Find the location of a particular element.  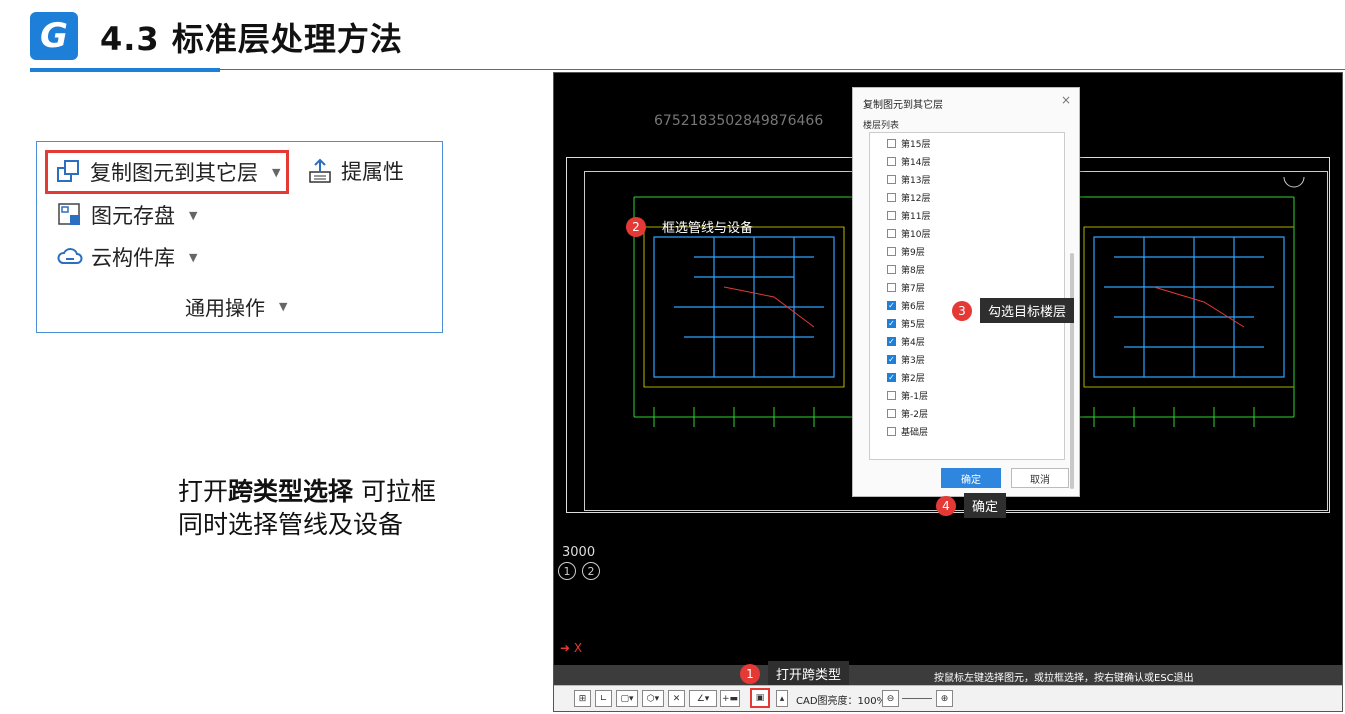

copy-to-other-floor-button: 复制图元到其它层 ▼ is located at coordinates (167, 172).